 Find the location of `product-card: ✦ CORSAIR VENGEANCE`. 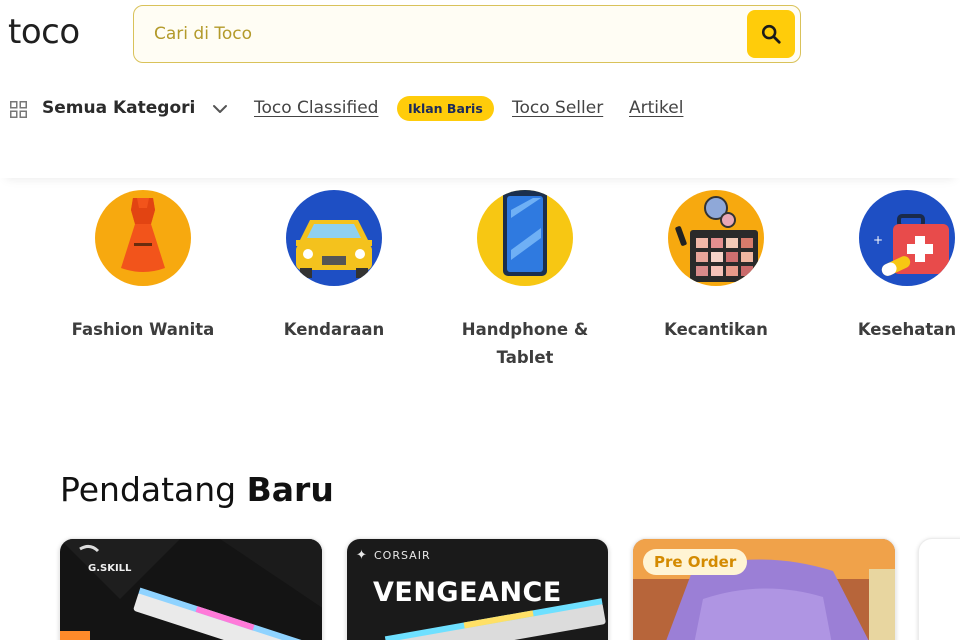

product-card: ✦ CORSAIR VENGEANCE is located at coordinates (477, 589).